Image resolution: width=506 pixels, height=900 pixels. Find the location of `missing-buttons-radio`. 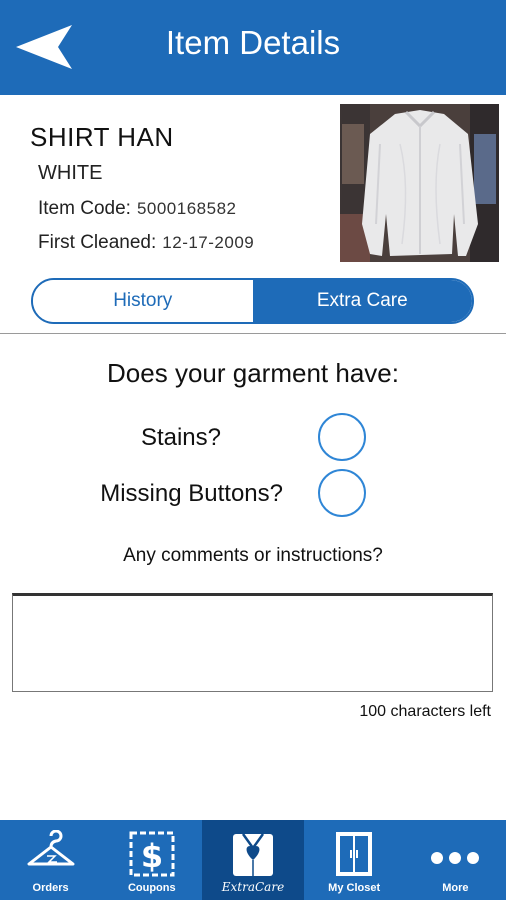

missing-buttons-radio is located at coordinates (342, 493).